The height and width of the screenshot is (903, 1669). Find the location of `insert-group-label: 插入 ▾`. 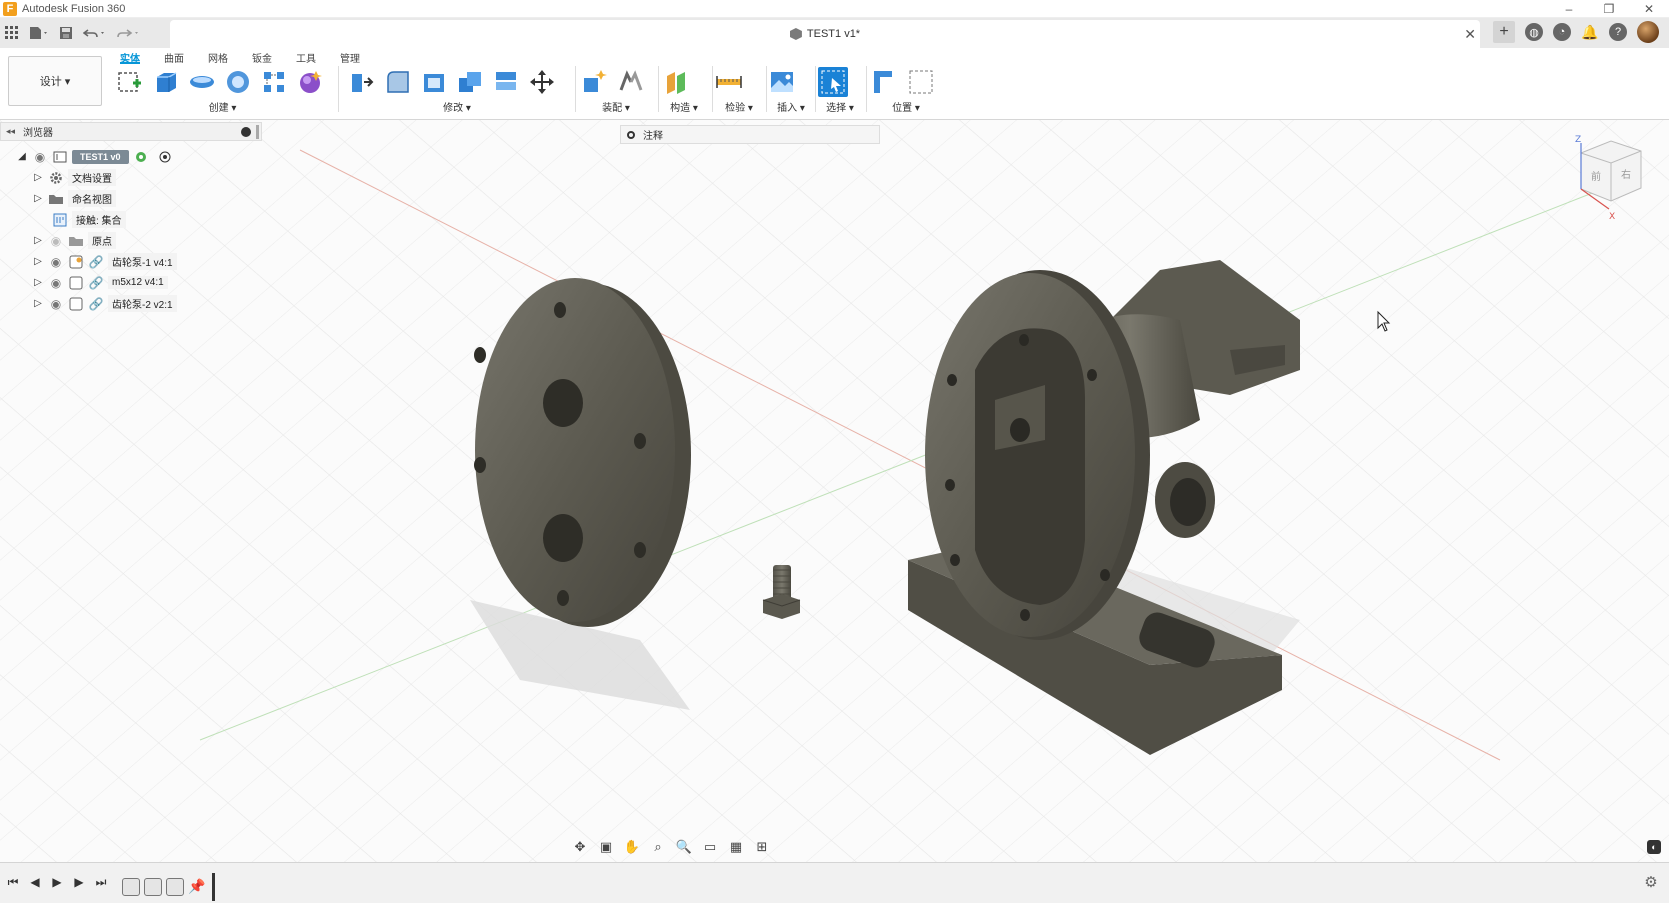

insert-group-label: 插入 ▾ is located at coordinates (791, 106).